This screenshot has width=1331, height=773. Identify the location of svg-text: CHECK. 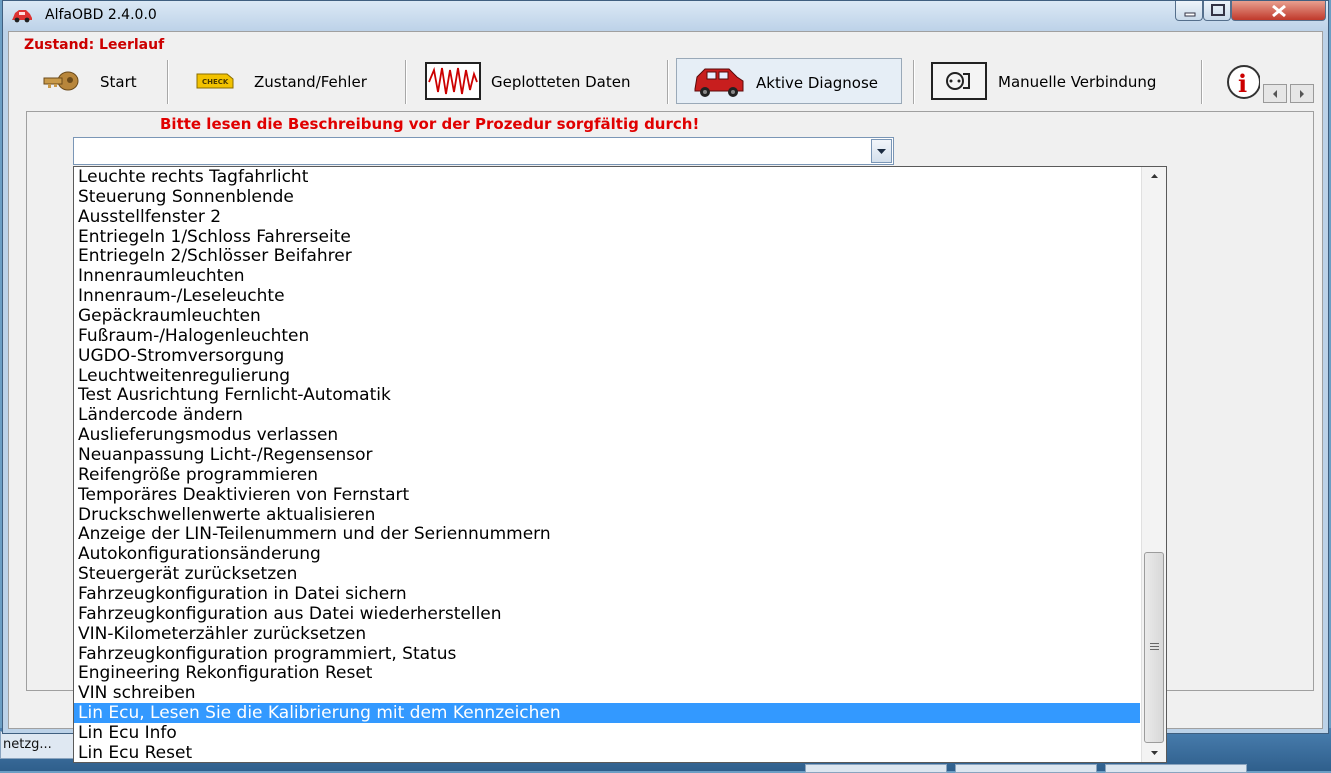
(215, 82).